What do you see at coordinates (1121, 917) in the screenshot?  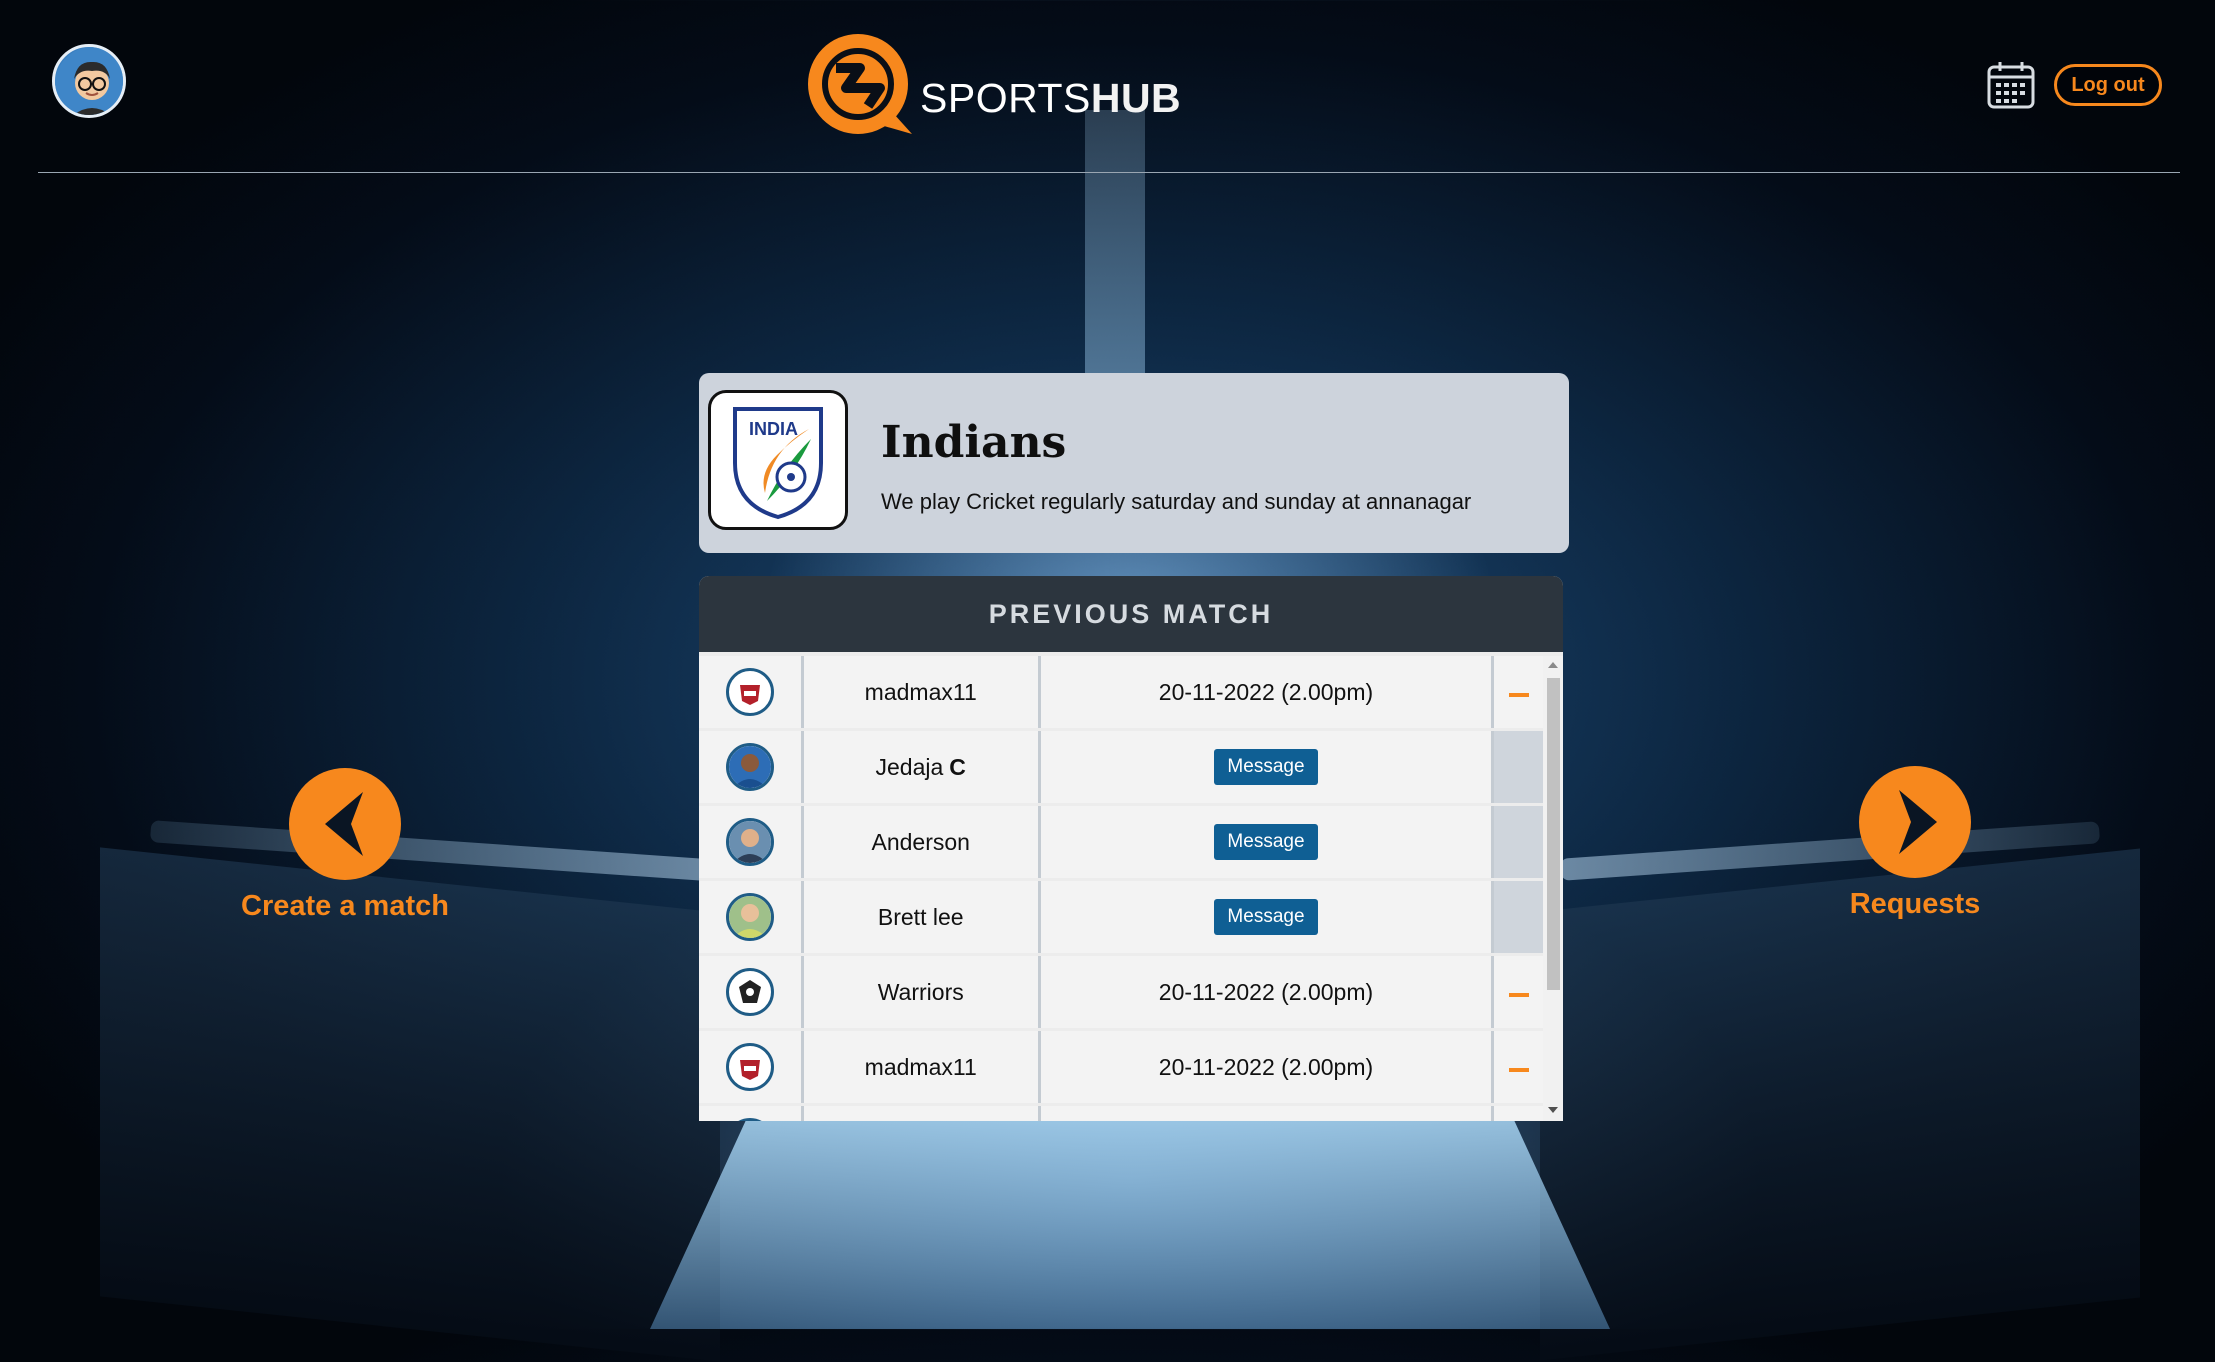 I see `player-row: Brett lee Message` at bounding box center [1121, 917].